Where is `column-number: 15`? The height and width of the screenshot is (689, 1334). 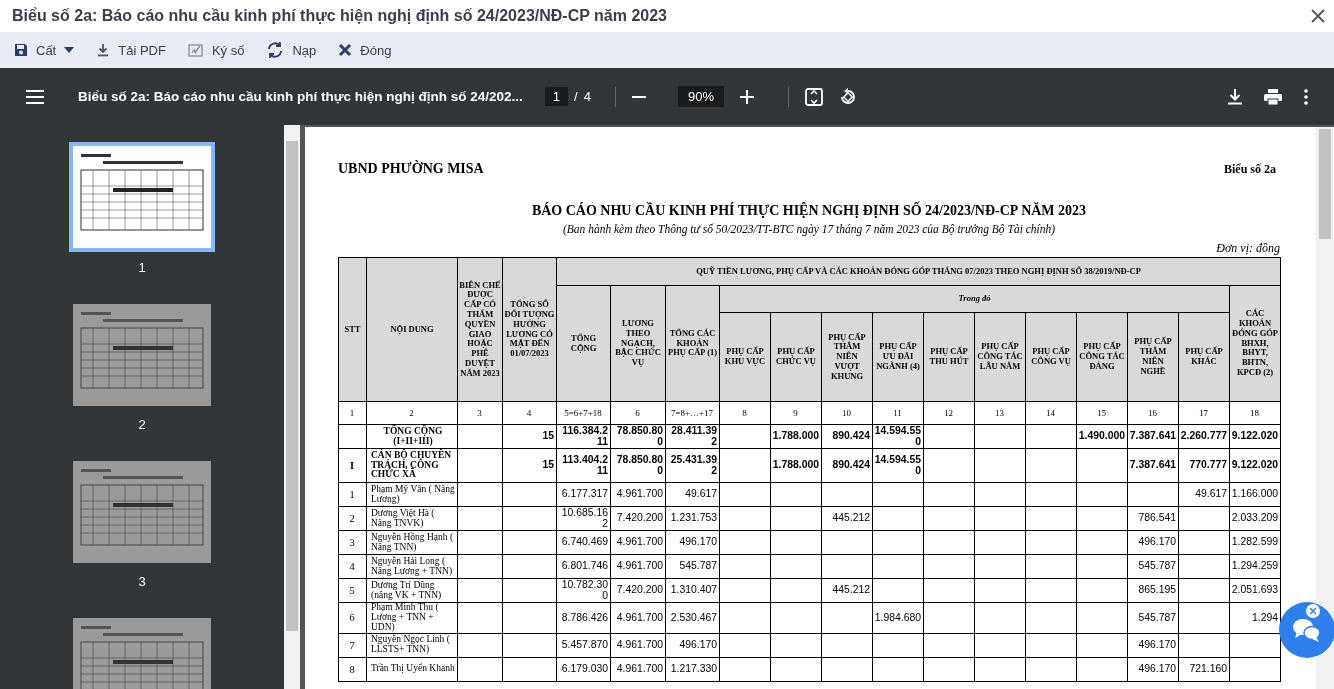 column-number: 15 is located at coordinates (1102, 413).